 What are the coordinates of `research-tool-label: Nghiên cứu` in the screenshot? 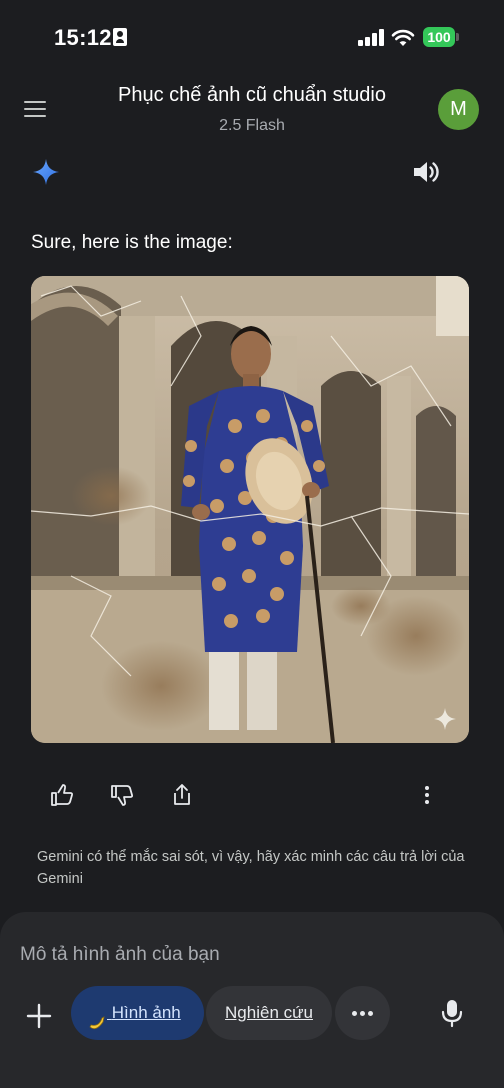 It's located at (269, 1012).